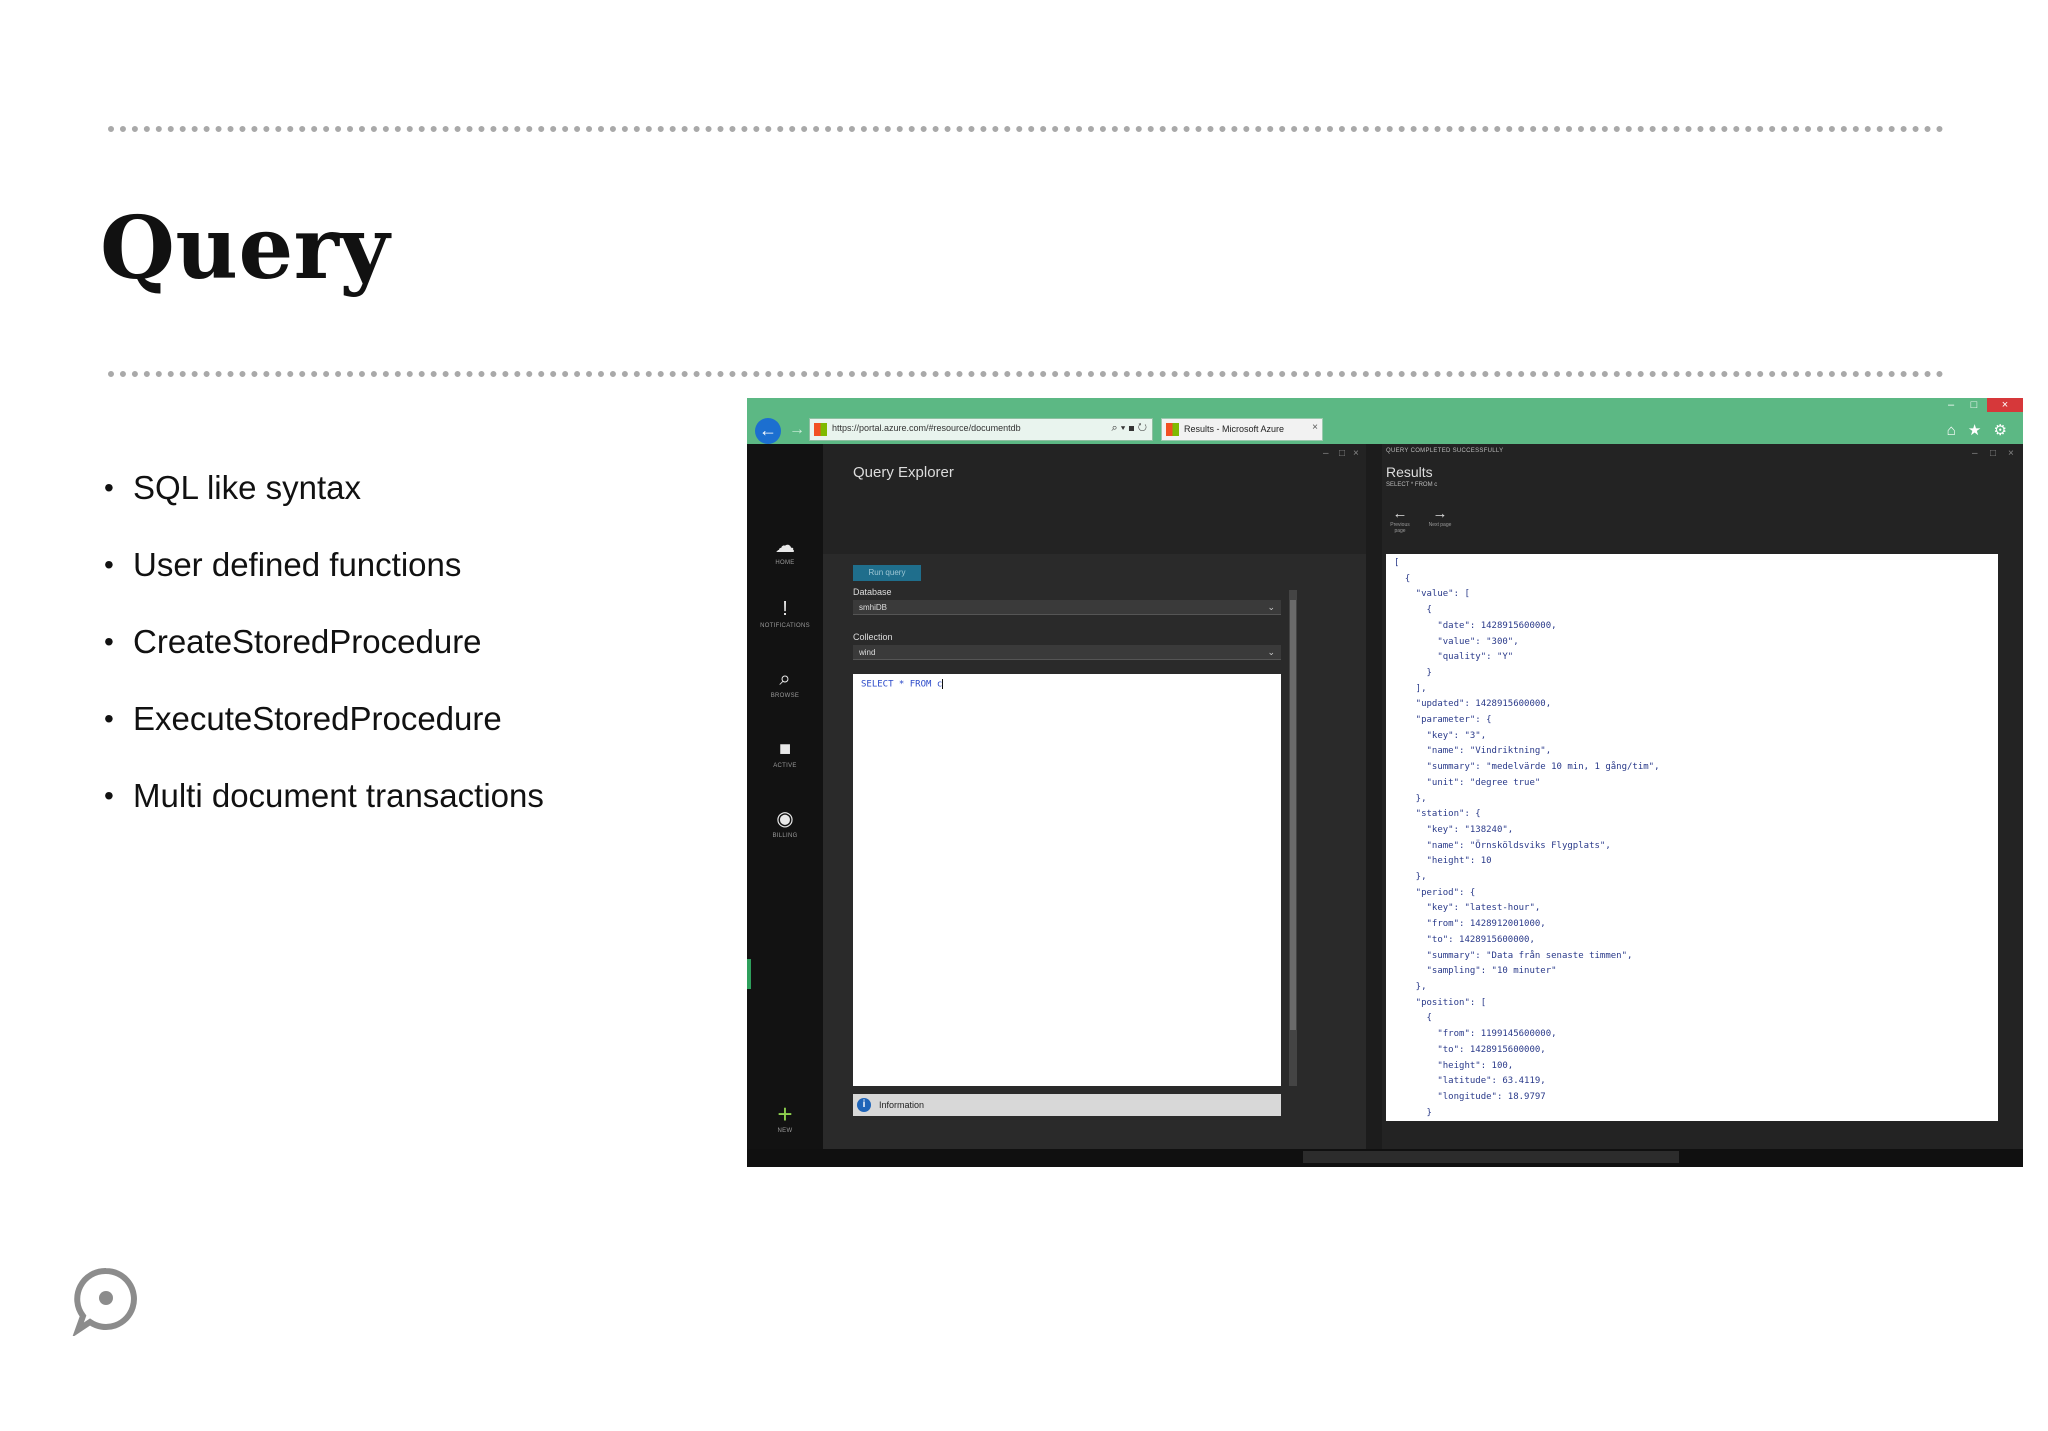 The width and height of the screenshot is (2048, 1431). Describe the element at coordinates (785, 836) in the screenshot. I see `nav-label: BILLING` at that location.